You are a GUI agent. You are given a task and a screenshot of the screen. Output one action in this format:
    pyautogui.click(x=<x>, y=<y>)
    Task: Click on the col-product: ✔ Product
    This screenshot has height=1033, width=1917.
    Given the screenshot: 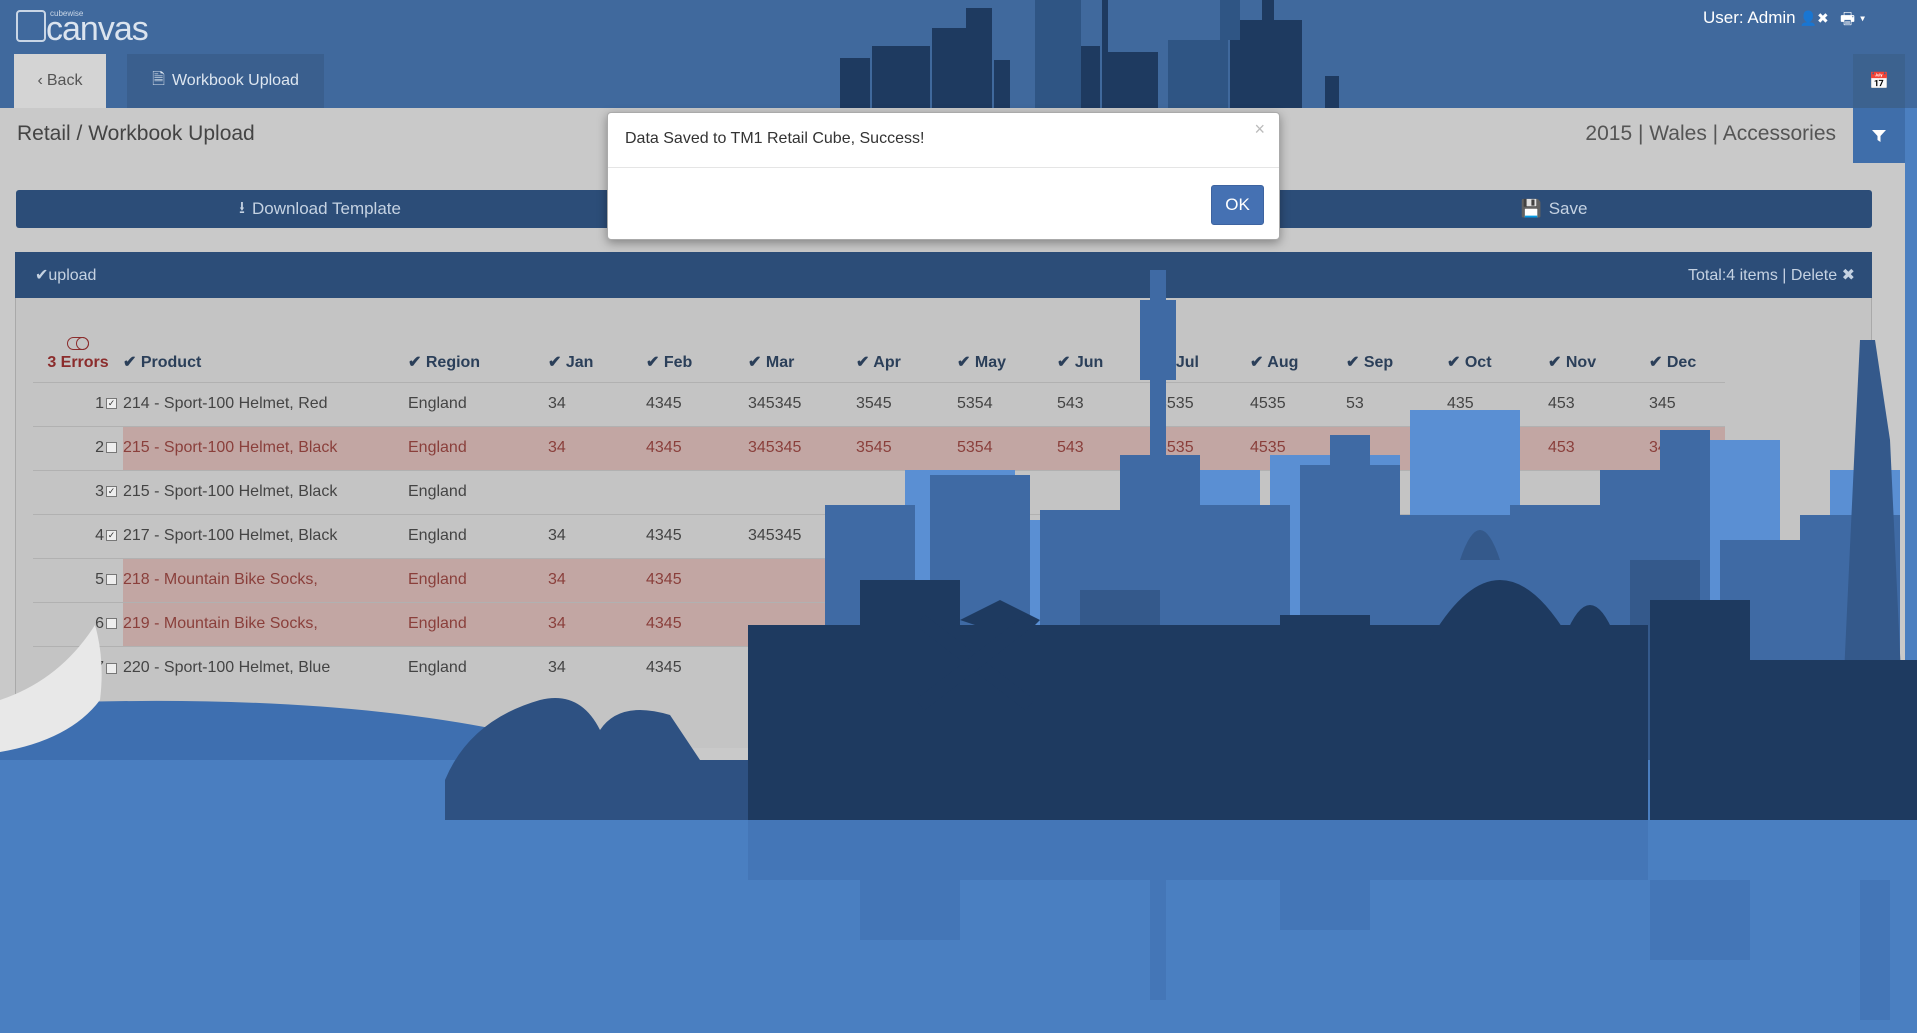 What is the action you would take?
    pyautogui.click(x=265, y=350)
    